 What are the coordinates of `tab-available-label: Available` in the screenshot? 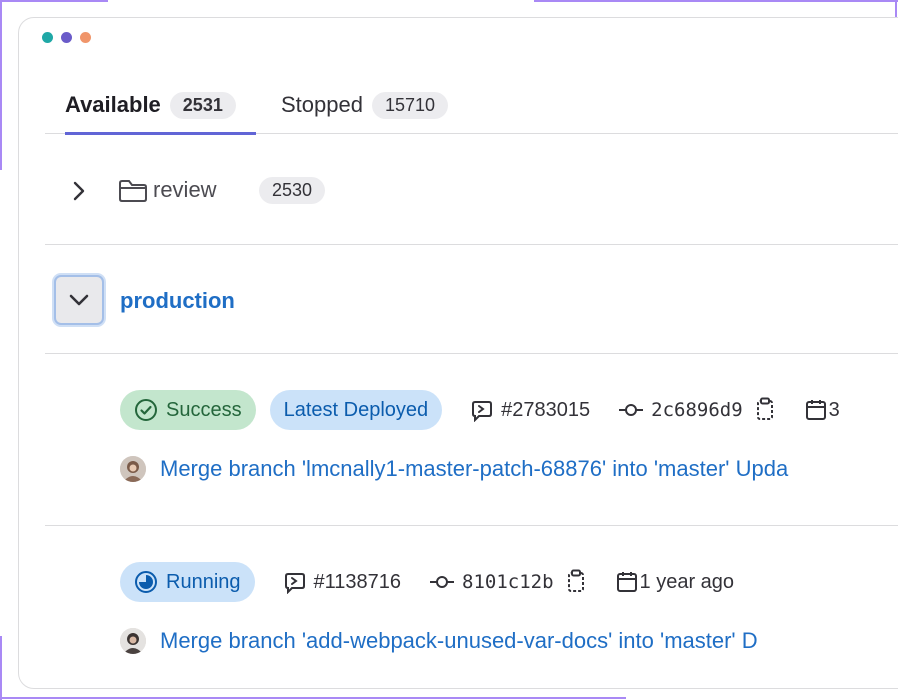 It's located at (113, 104).